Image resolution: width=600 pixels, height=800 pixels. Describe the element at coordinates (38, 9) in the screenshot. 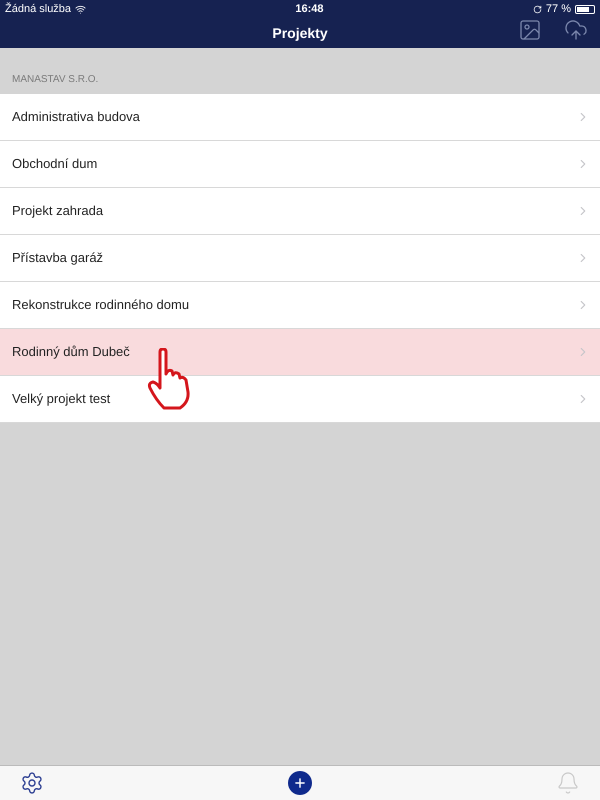

I see `carrier-label: Žádná služba` at that location.